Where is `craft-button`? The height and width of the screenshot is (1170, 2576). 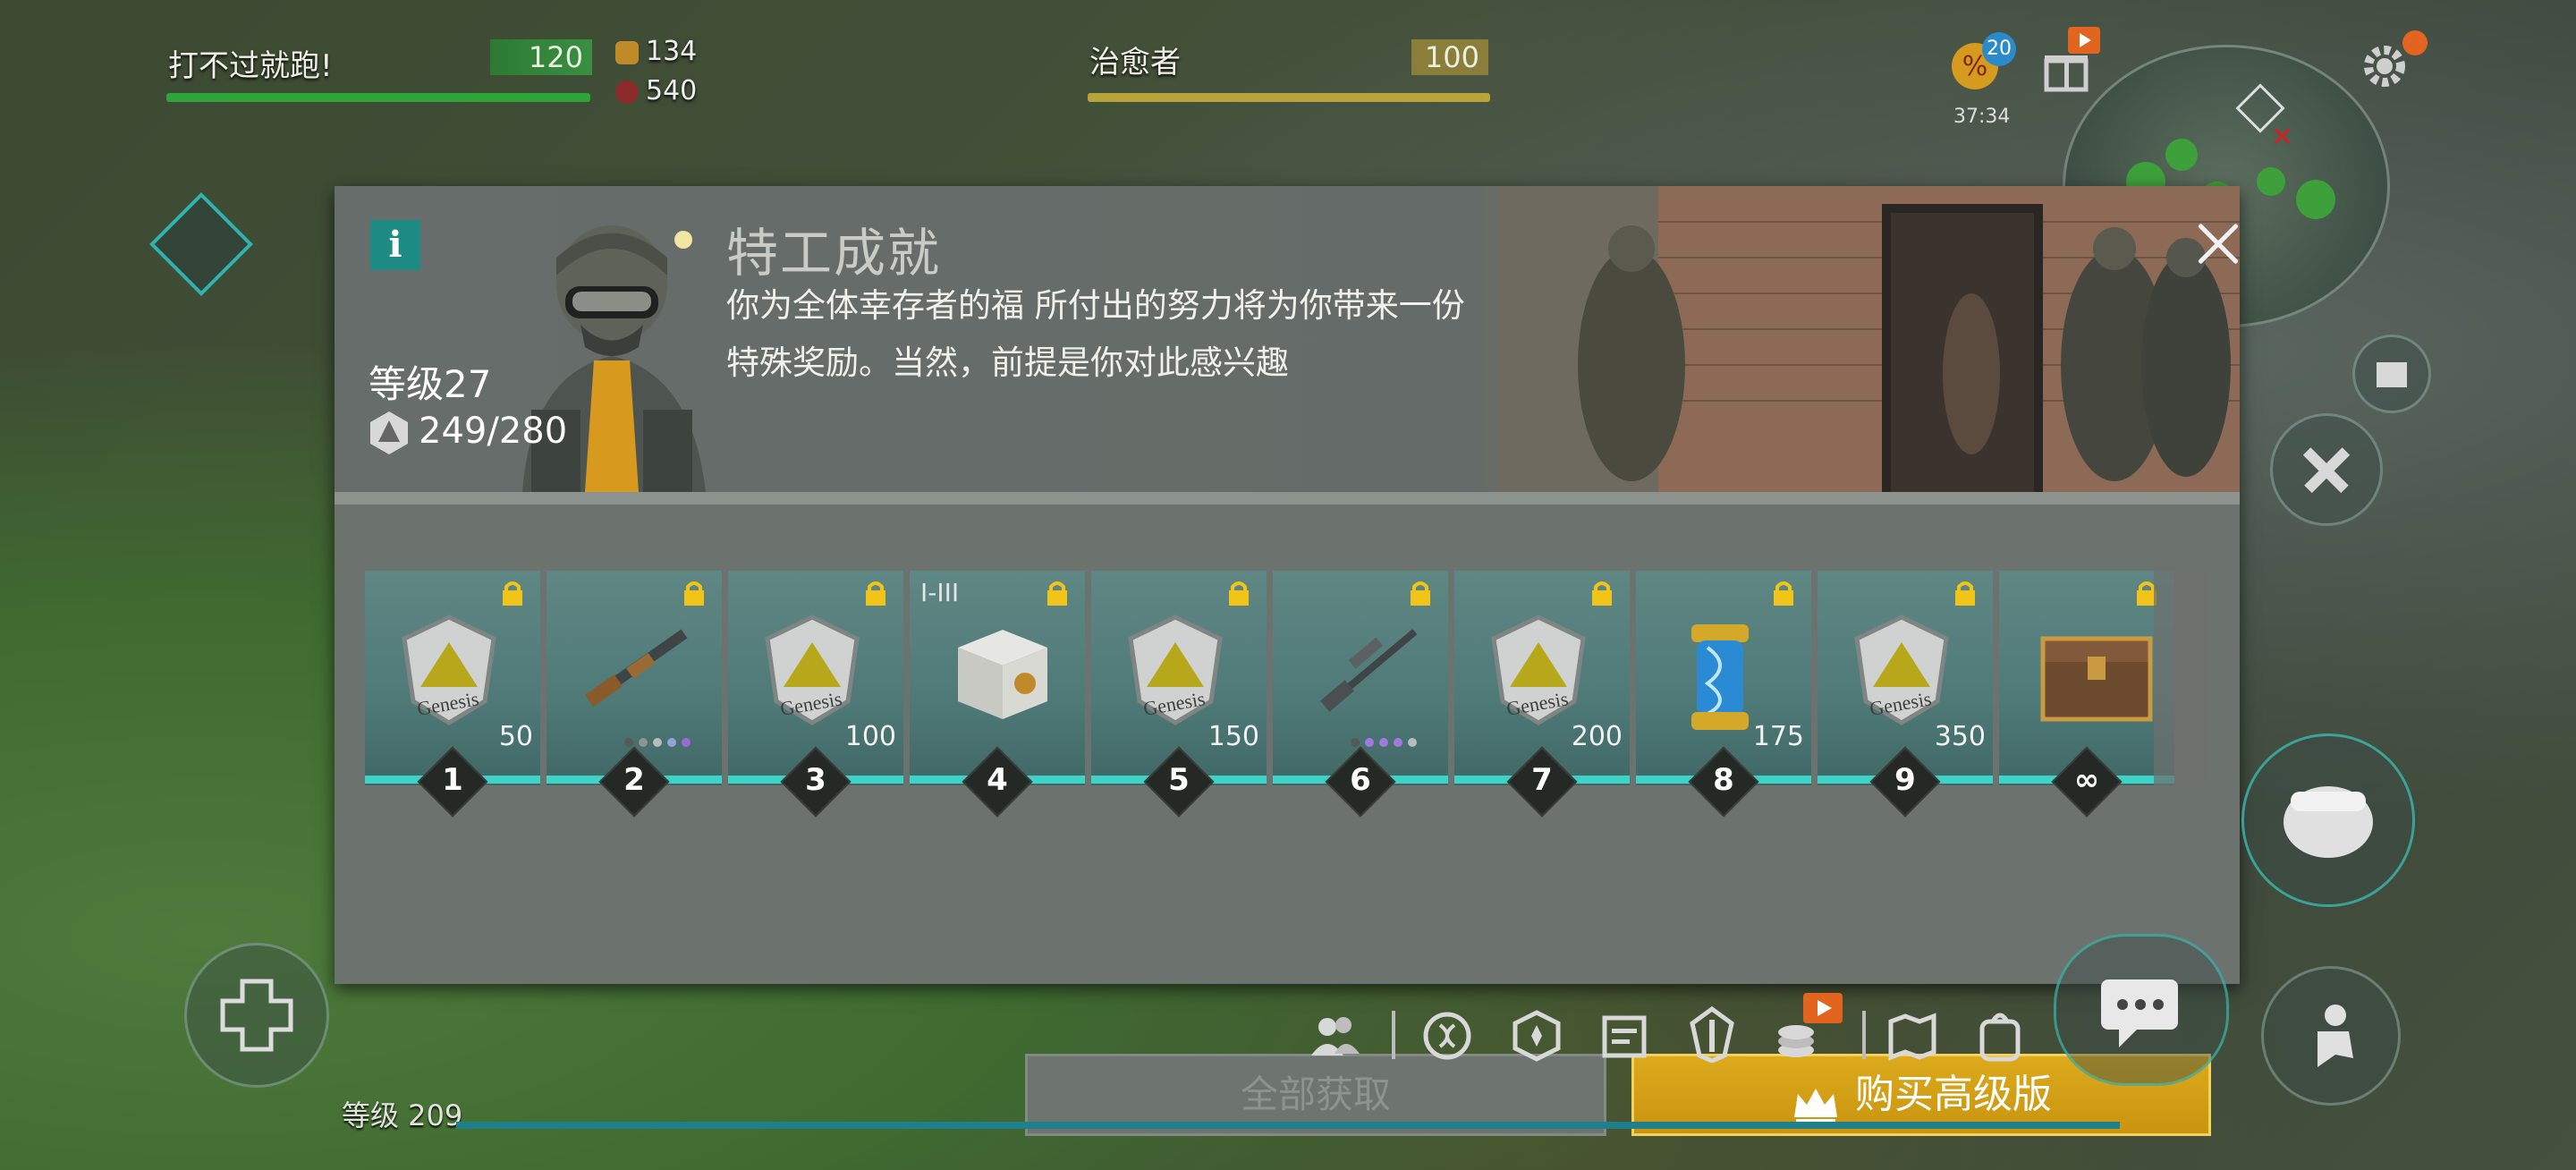
craft-button is located at coordinates (2326, 469).